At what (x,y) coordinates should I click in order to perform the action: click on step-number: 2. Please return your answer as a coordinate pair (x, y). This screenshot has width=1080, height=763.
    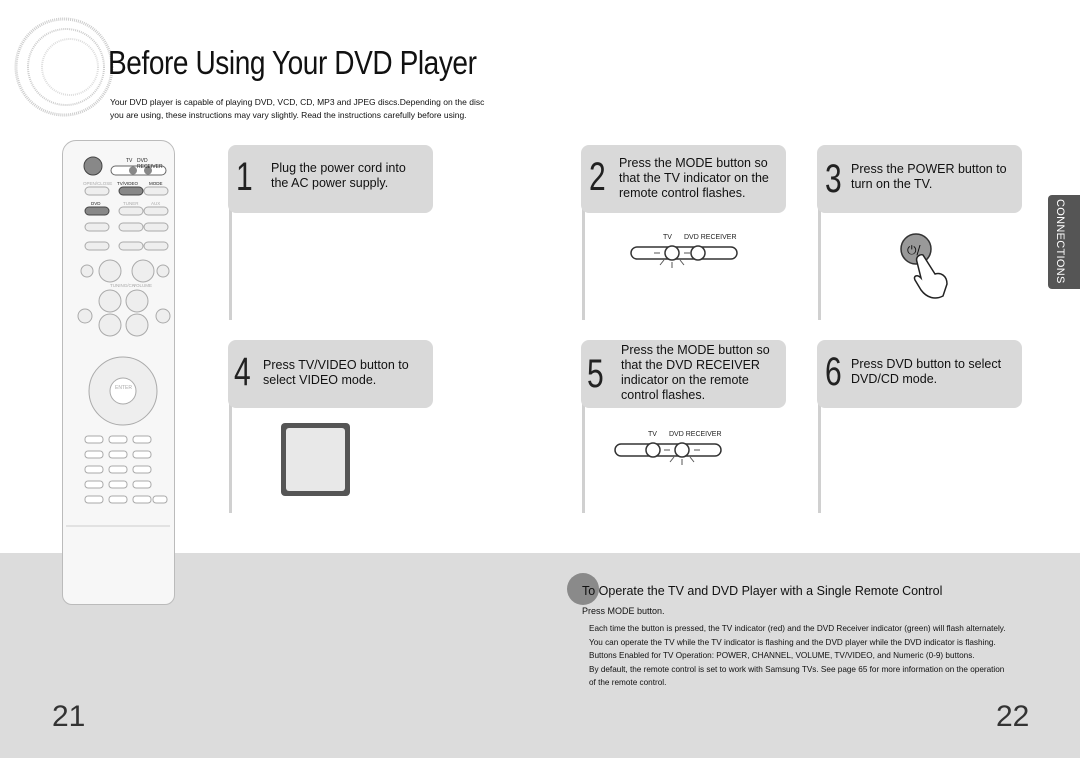
    Looking at the image, I should click on (597, 177).